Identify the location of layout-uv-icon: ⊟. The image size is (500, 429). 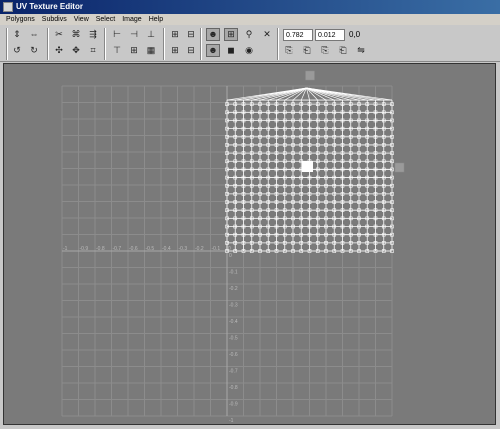
(191, 34).